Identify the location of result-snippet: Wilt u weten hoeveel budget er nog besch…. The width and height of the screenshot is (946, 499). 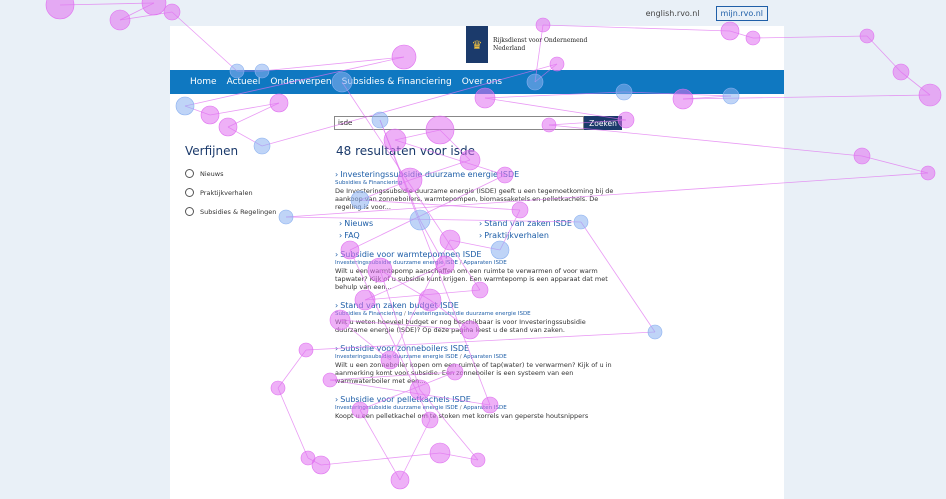
(460, 326).